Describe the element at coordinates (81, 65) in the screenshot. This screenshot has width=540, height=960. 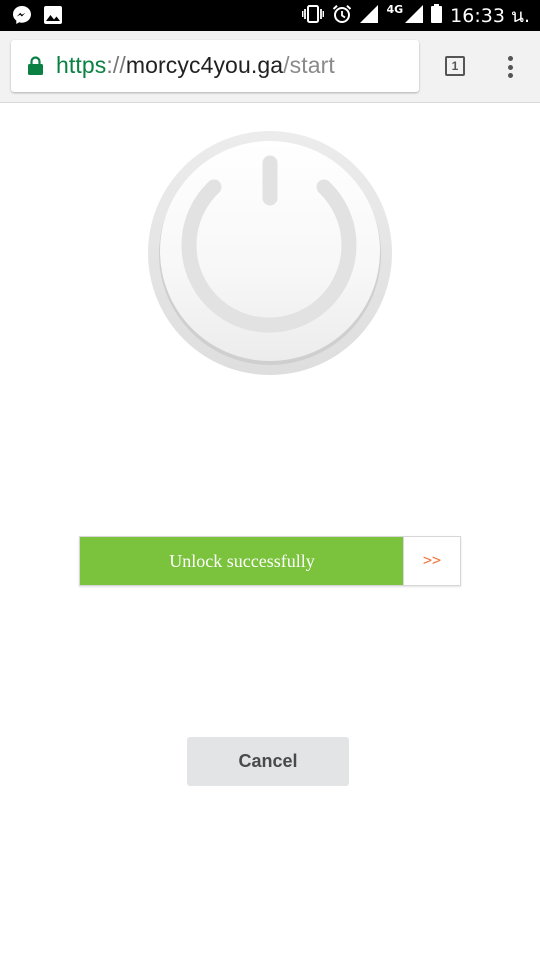
I see `url-scheme: https` at that location.